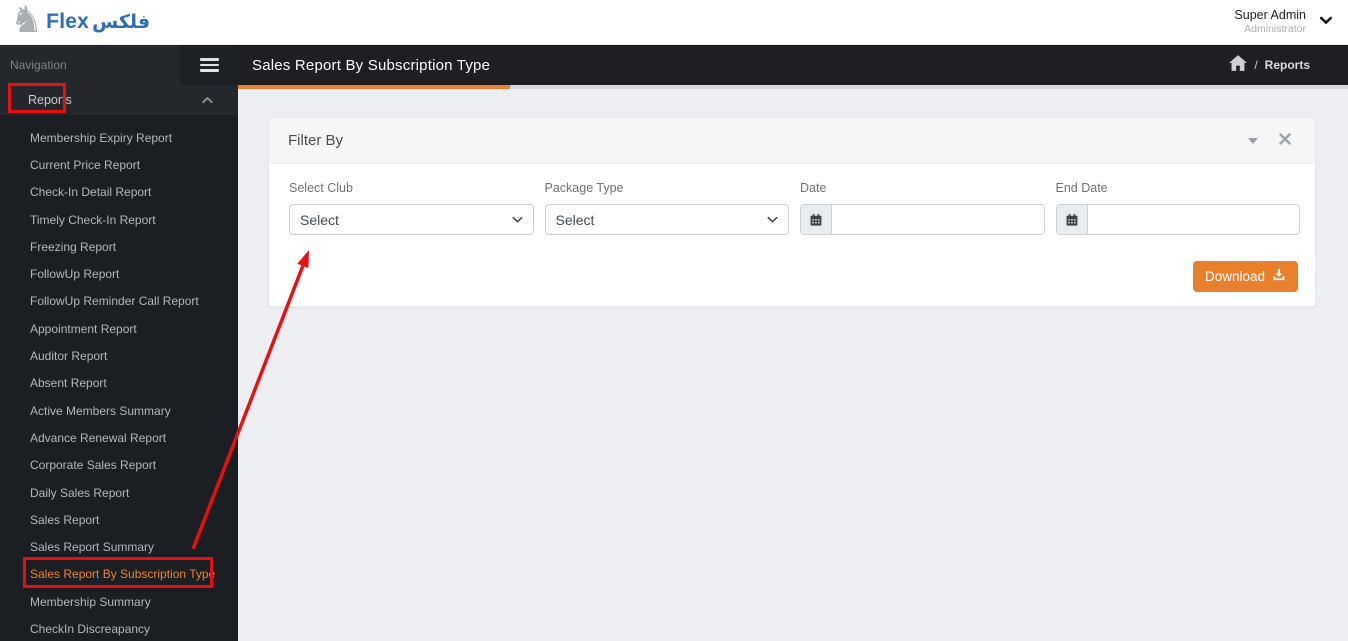  I want to click on sidebar-item: Appointment Report, so click(119, 328).